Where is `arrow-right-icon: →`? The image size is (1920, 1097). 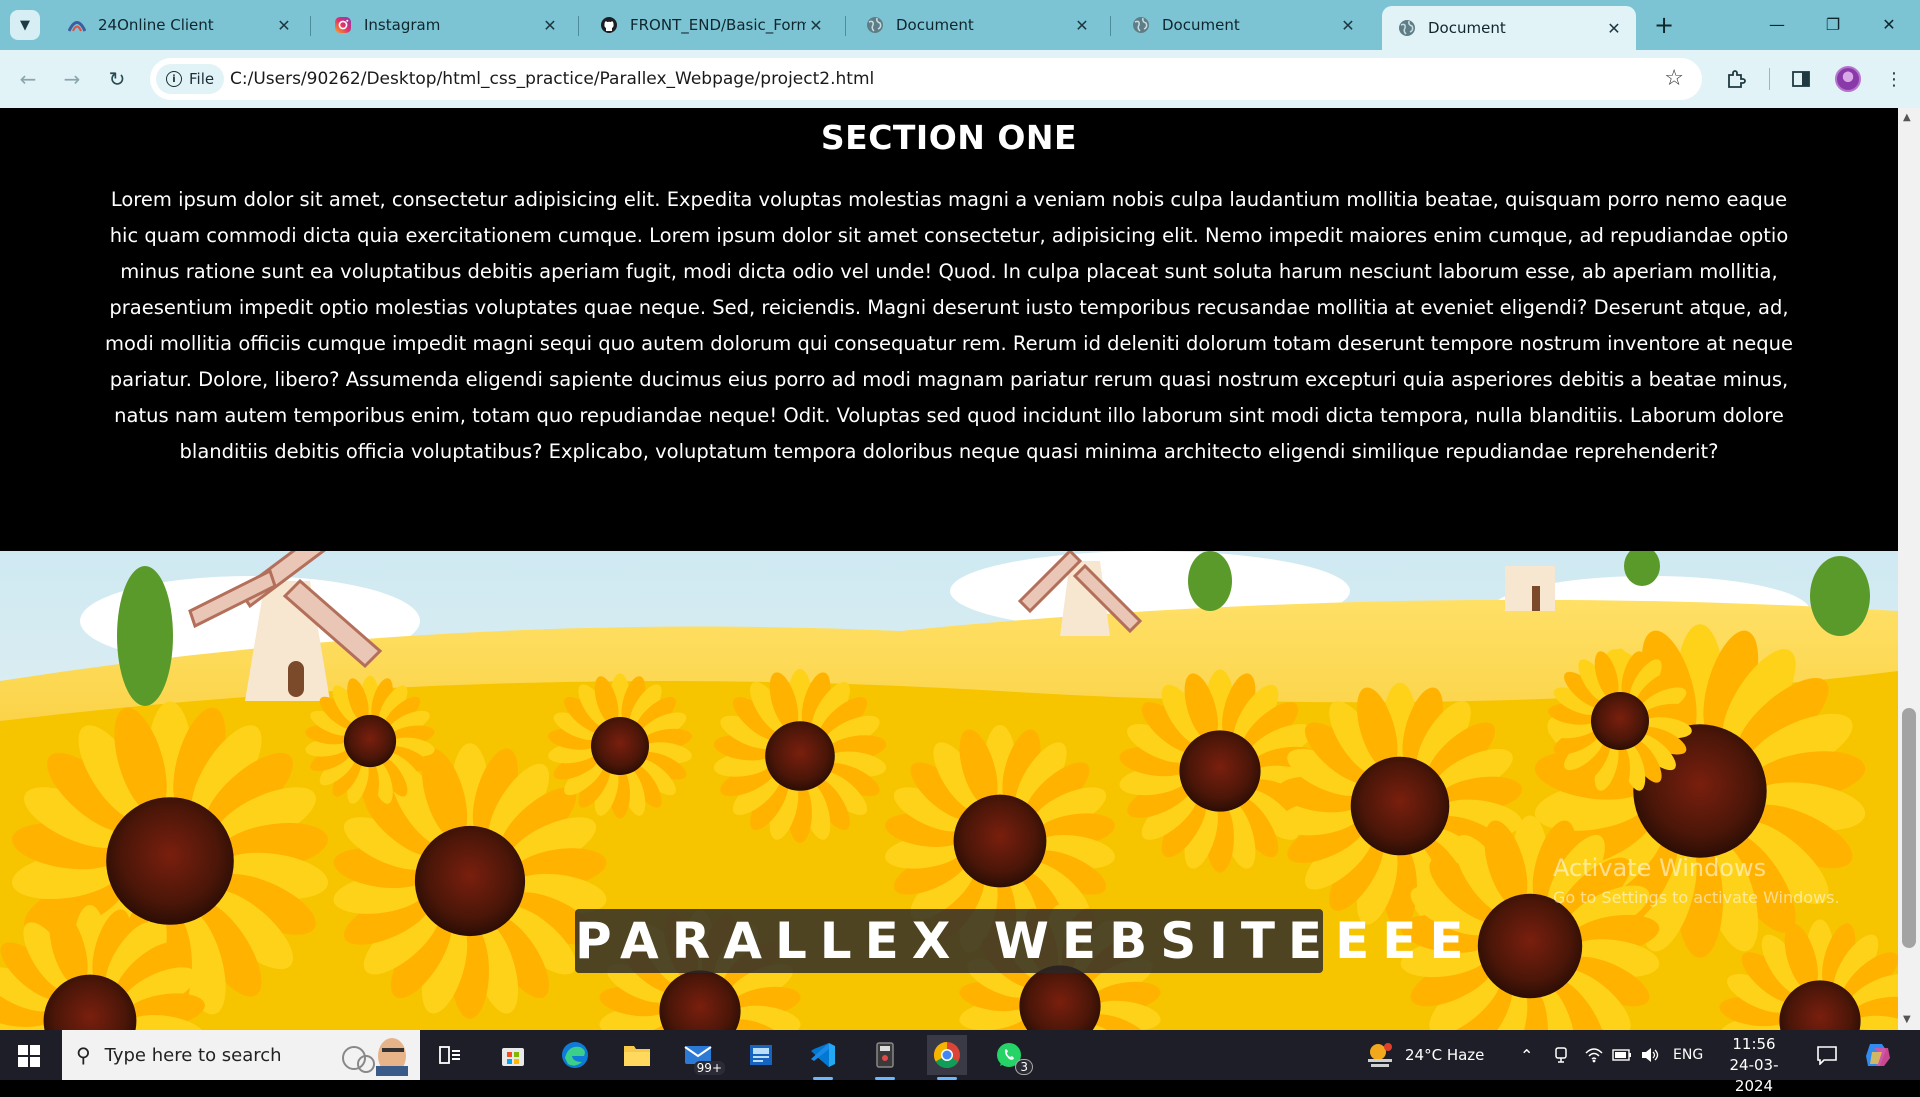 arrow-right-icon: → is located at coordinates (72, 79).